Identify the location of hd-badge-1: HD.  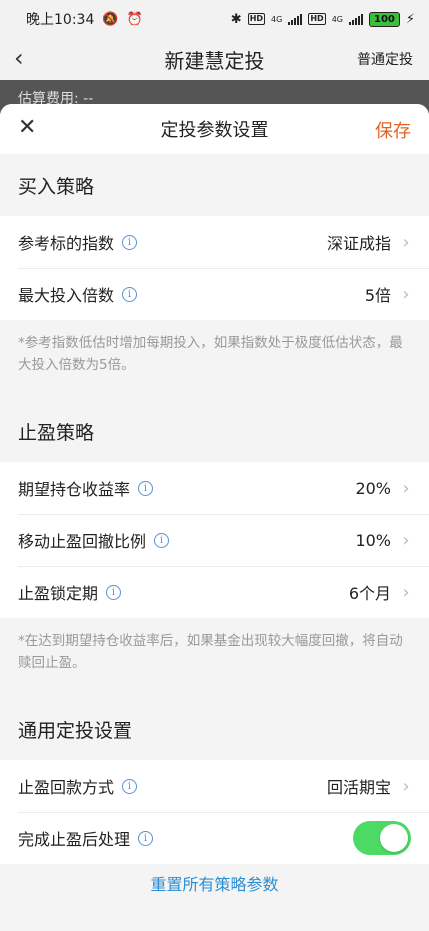
(256, 19).